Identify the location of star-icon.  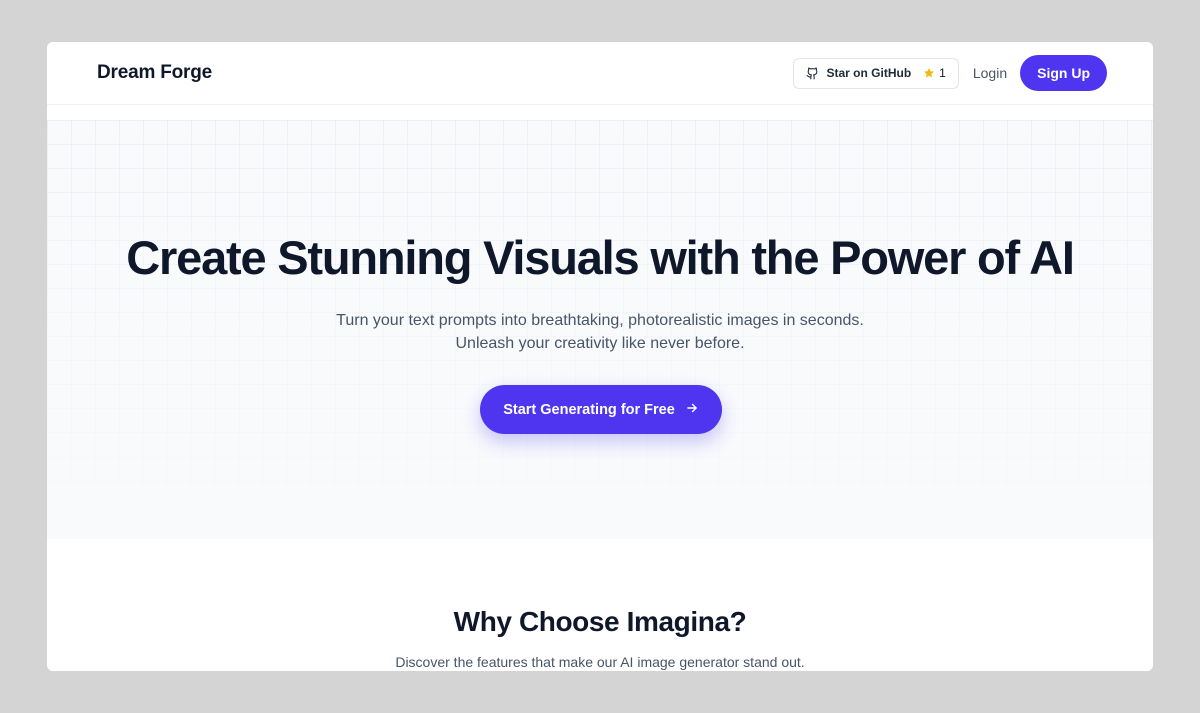
(929, 73).